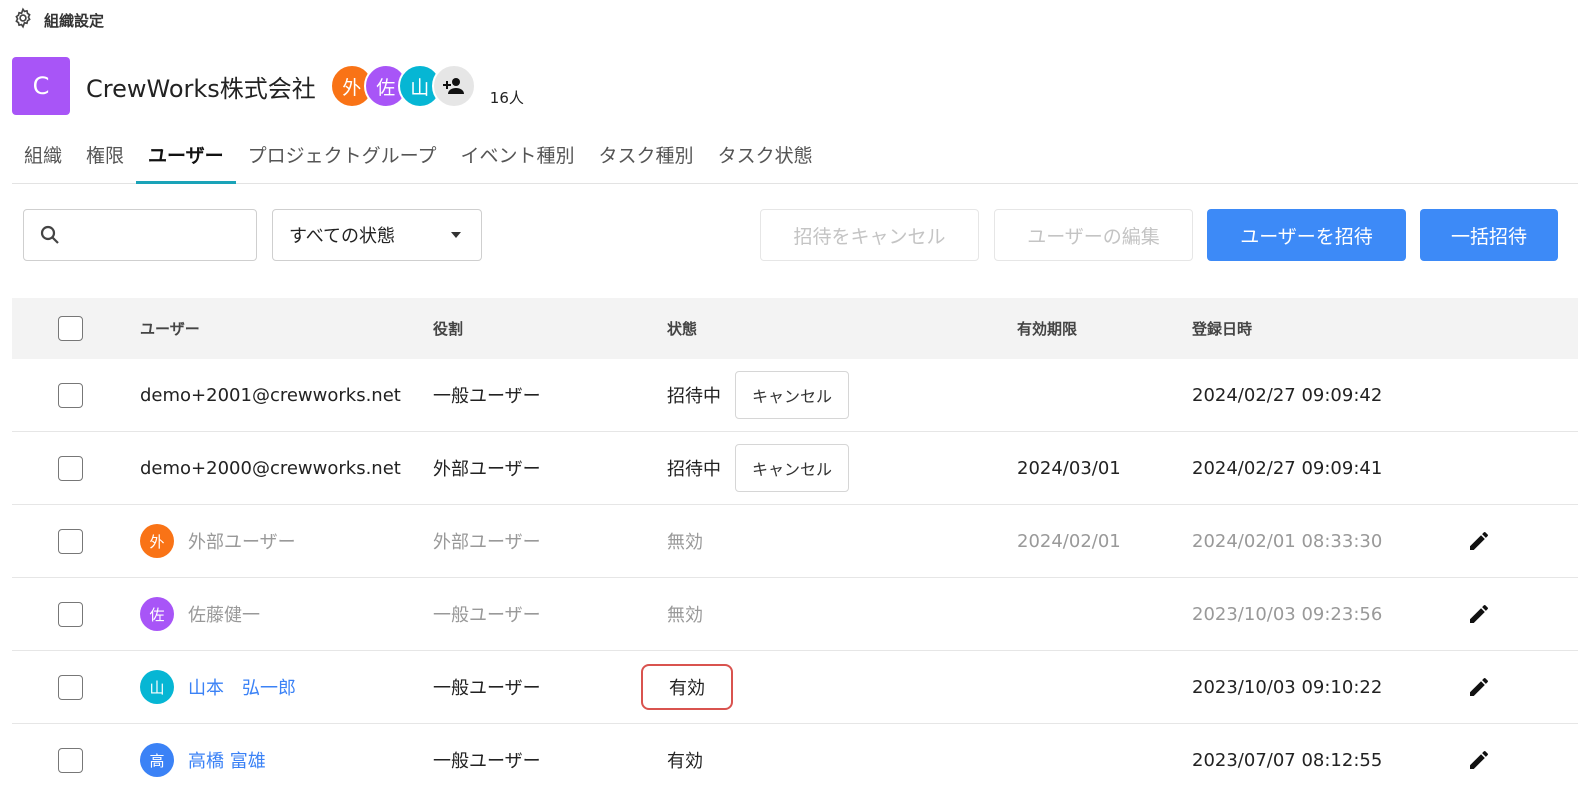 The image size is (1578, 786). What do you see at coordinates (1287, 468) in the screenshot?
I see `registered-date: 2024/02/27 09:09:41` at bounding box center [1287, 468].